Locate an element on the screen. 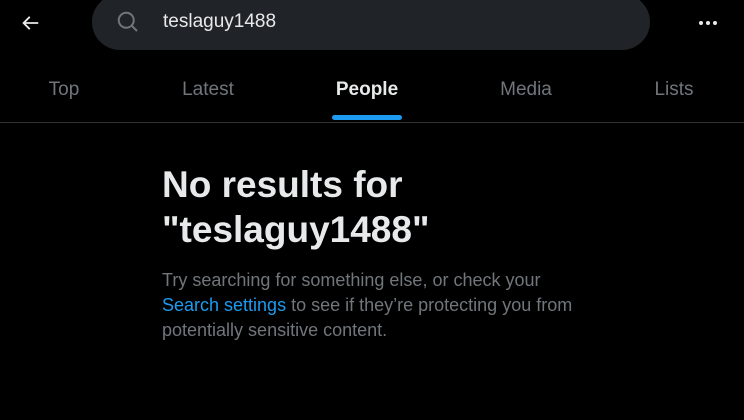 Image resolution: width=744 pixels, height=420 pixels. more-horizontal-icon is located at coordinates (708, 23).